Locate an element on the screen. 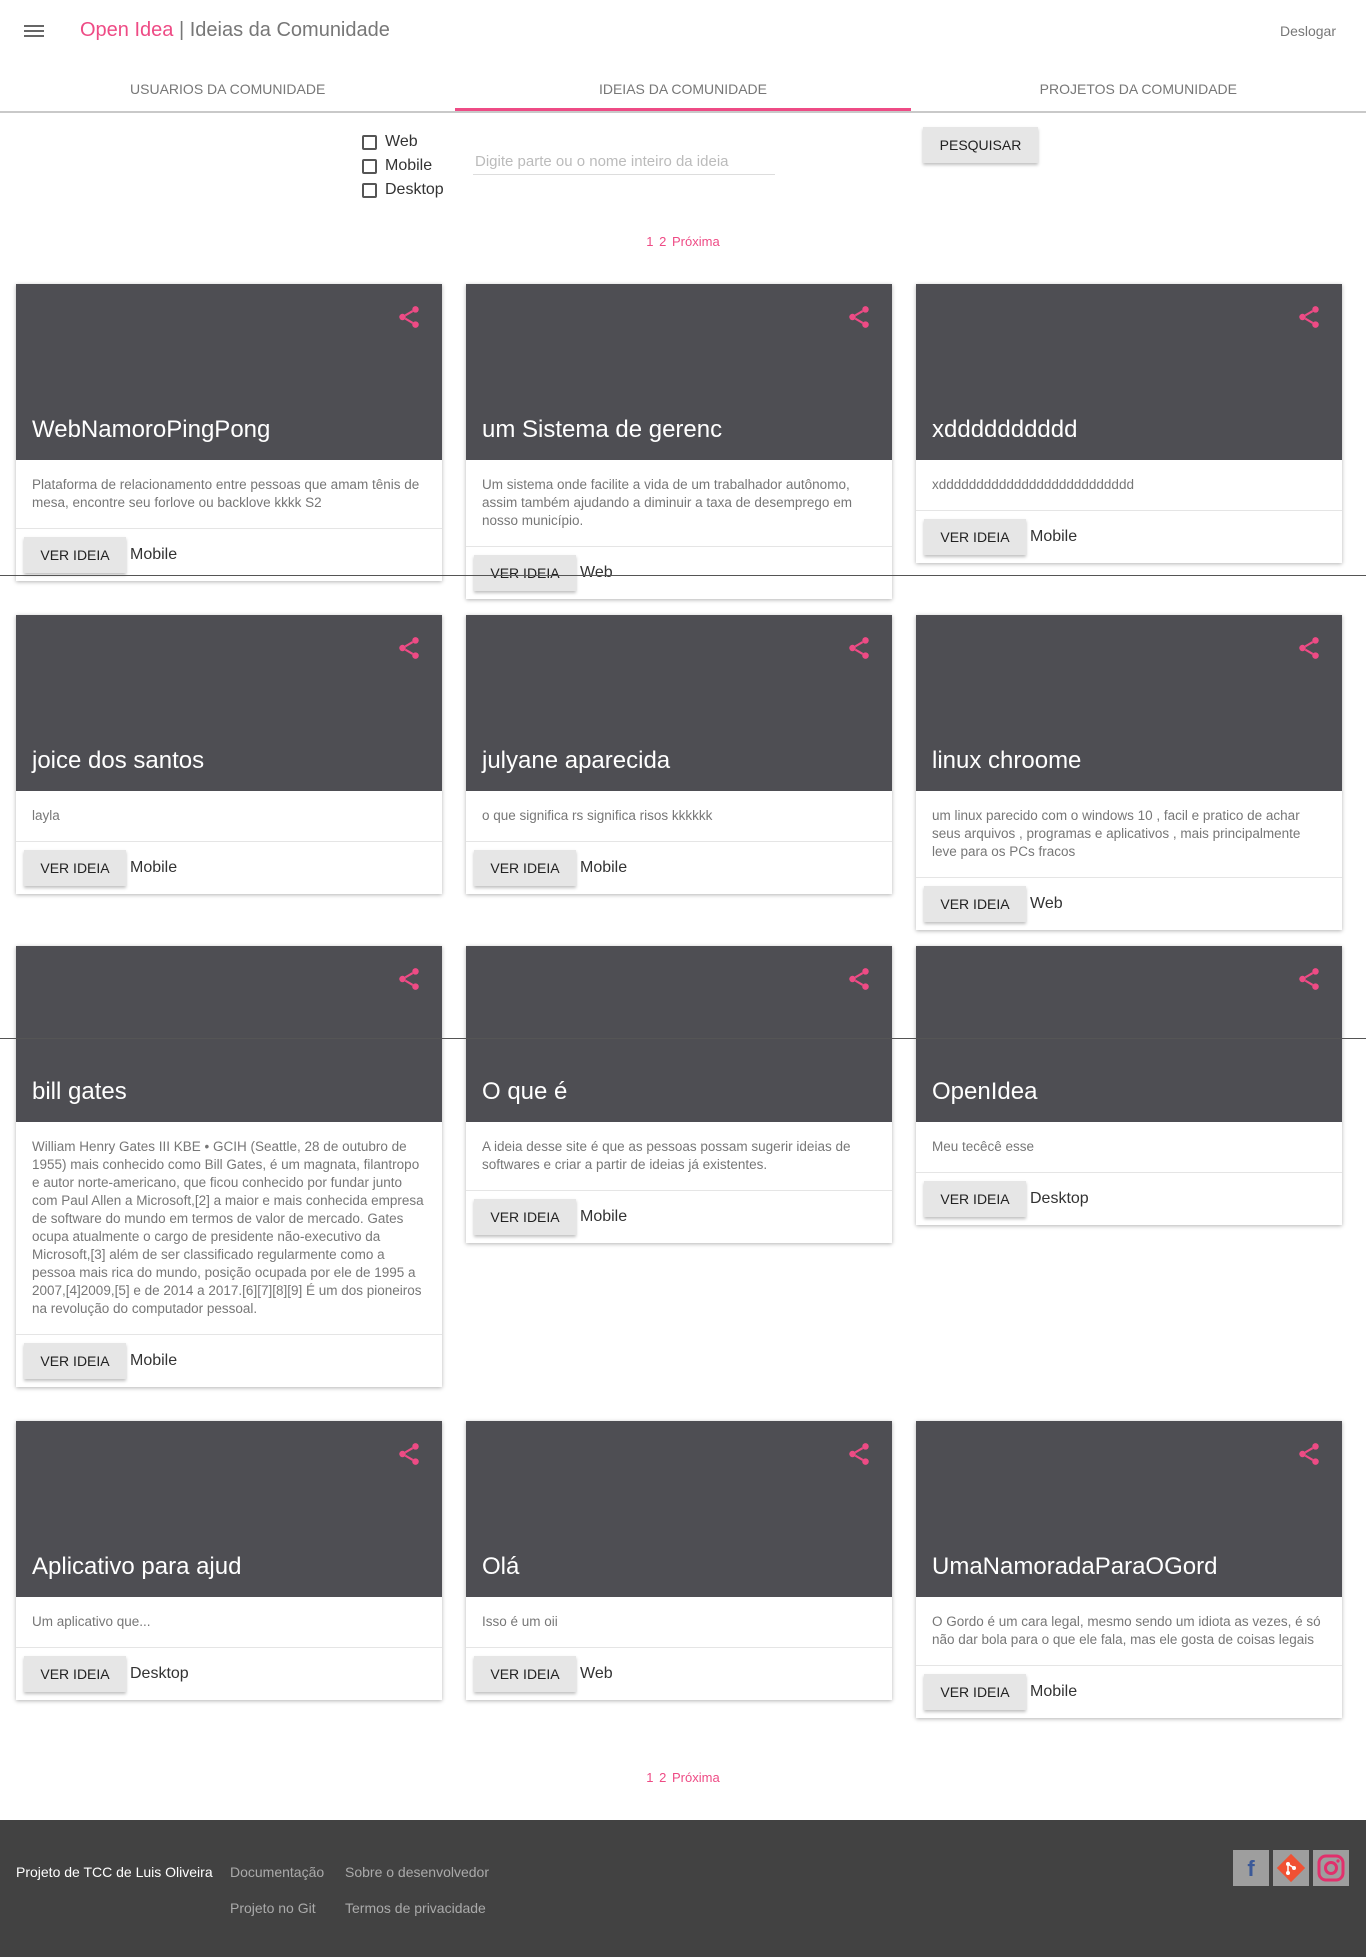 This screenshot has width=1366, height=1957. card-media: joice dos santos is located at coordinates (229, 703).